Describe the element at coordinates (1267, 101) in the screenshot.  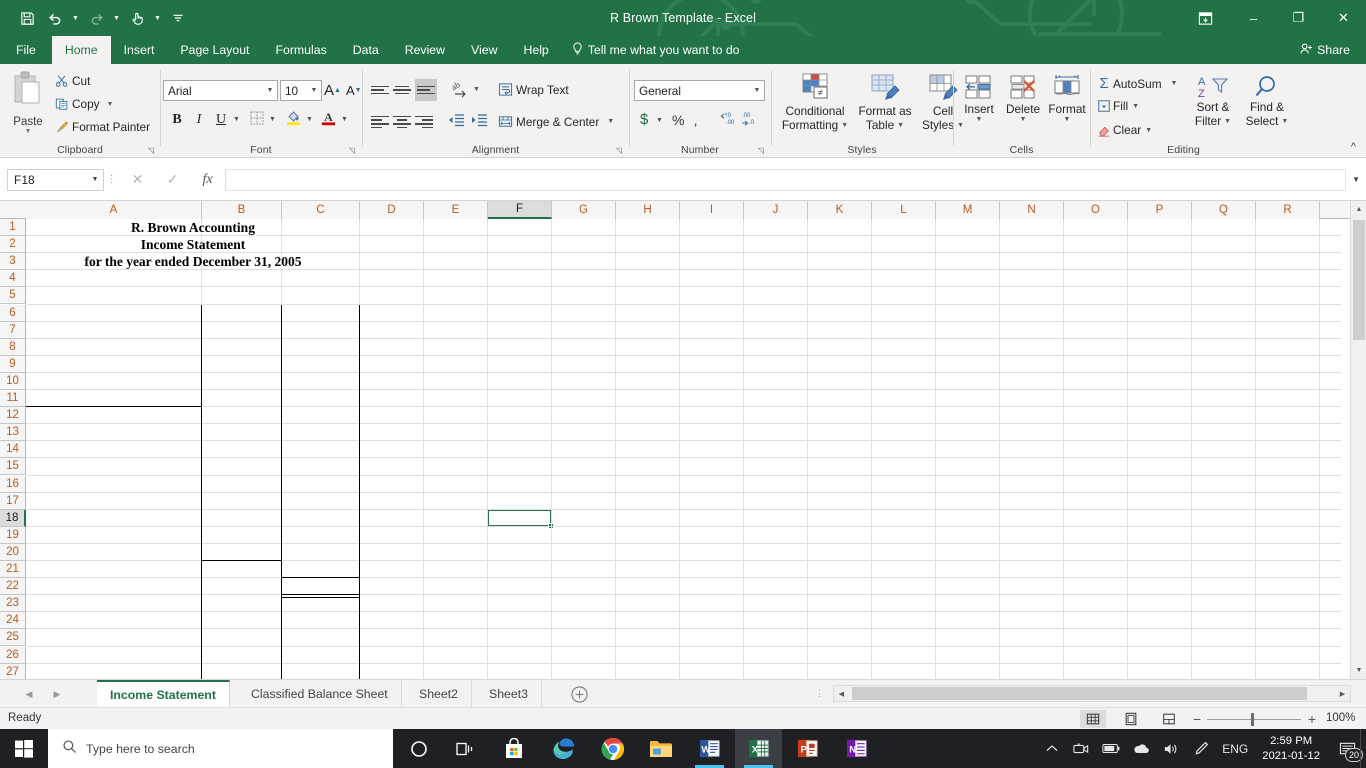
I see `find-select-button: Find & Select ▼` at that location.